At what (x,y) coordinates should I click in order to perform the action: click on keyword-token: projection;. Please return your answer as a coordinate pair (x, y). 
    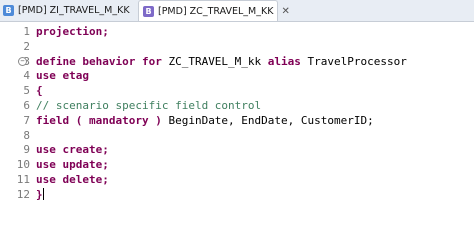
    Looking at the image, I should click on (72, 31).